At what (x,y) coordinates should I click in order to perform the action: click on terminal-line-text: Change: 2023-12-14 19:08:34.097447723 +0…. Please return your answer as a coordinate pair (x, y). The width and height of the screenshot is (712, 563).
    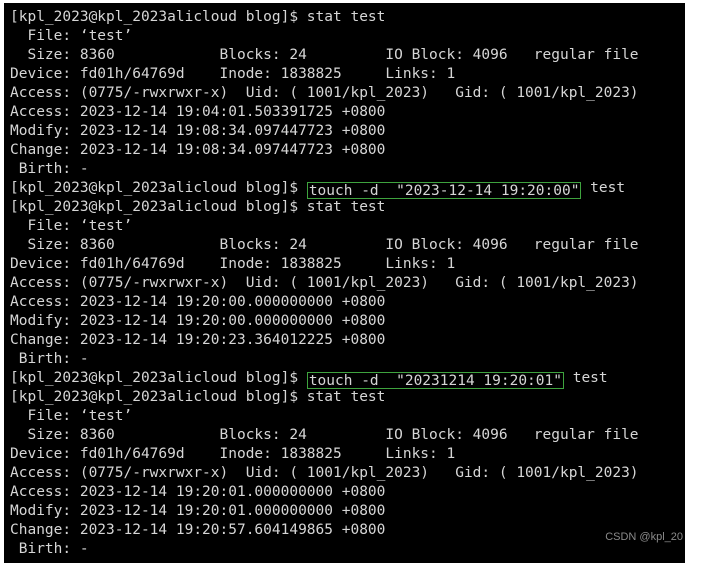
    Looking at the image, I should click on (198, 150).